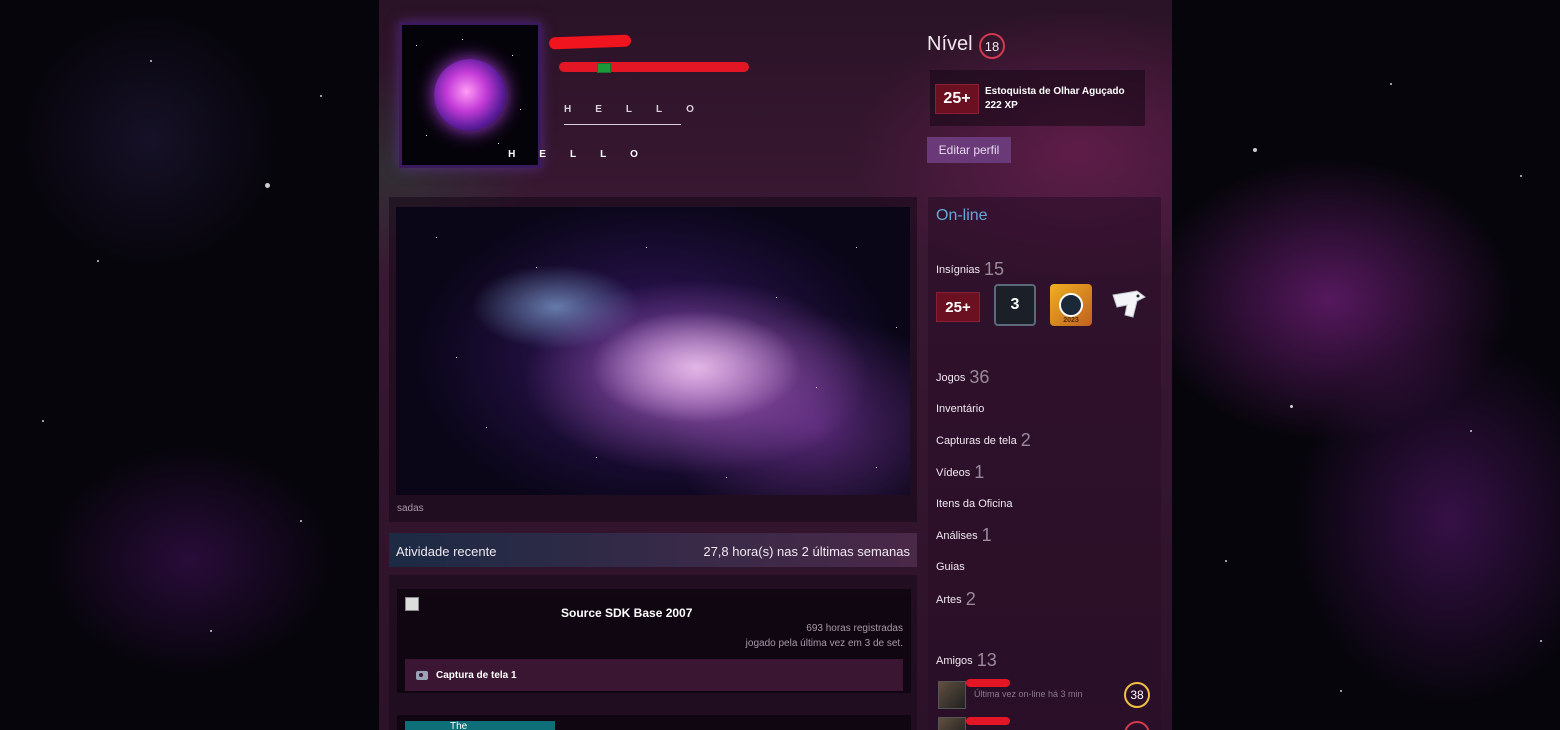  I want to click on game-capsule-image, so click(412, 604).